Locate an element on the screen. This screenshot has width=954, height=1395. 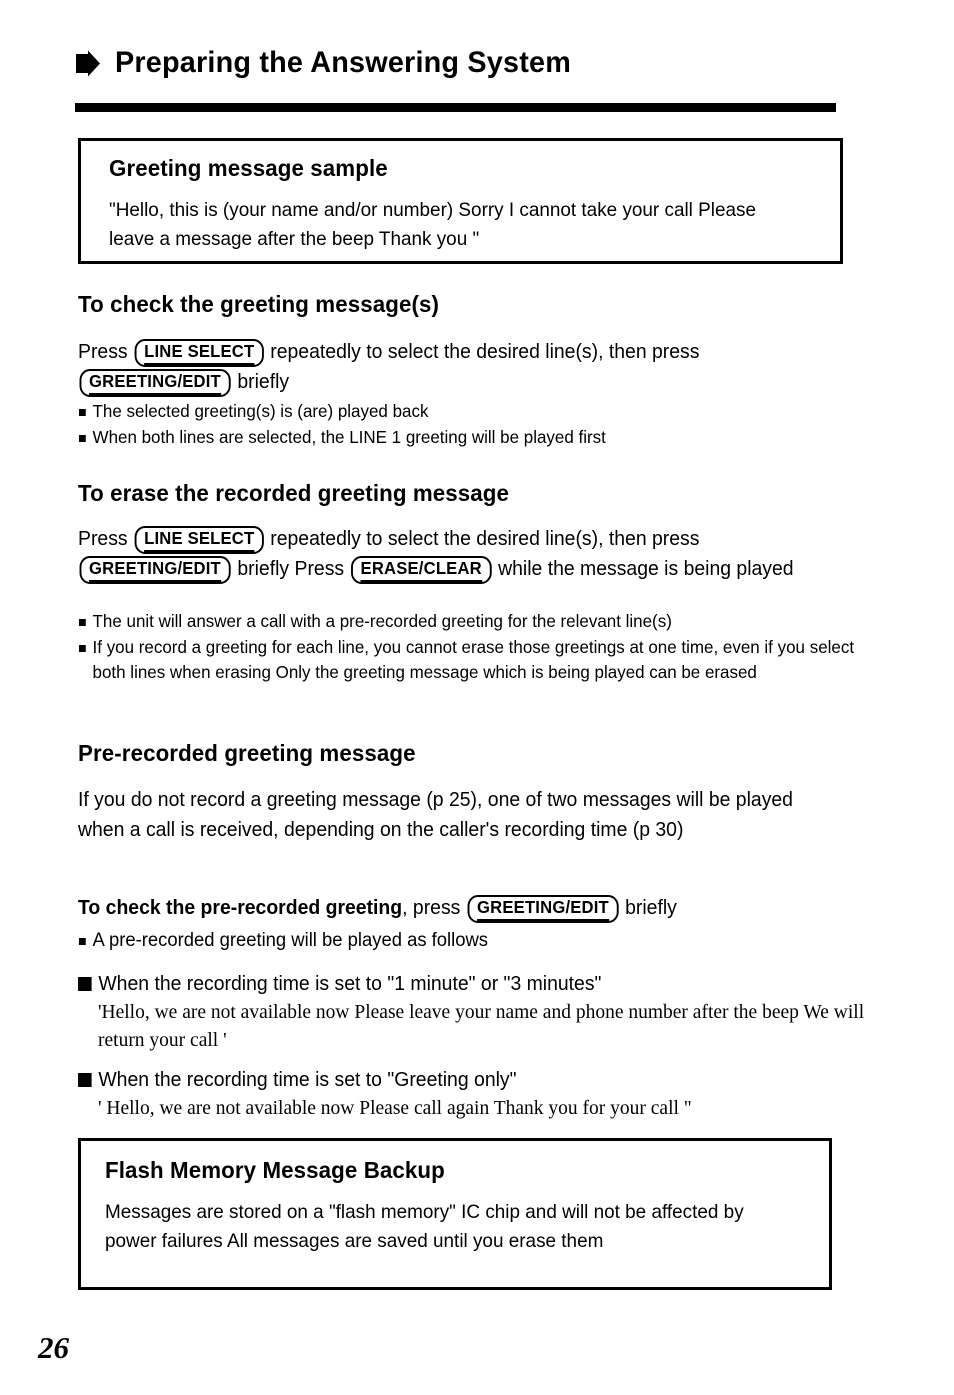
page-header: Preparing the Answering System is located at coordinates (455, 63).